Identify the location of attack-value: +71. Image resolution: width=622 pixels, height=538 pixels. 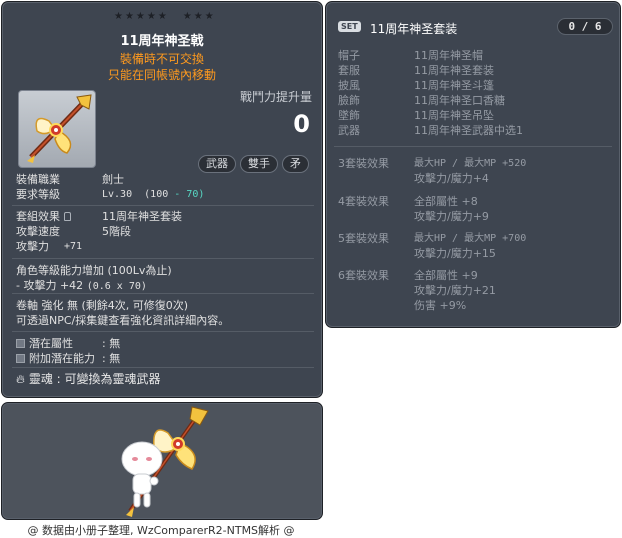
(73, 246).